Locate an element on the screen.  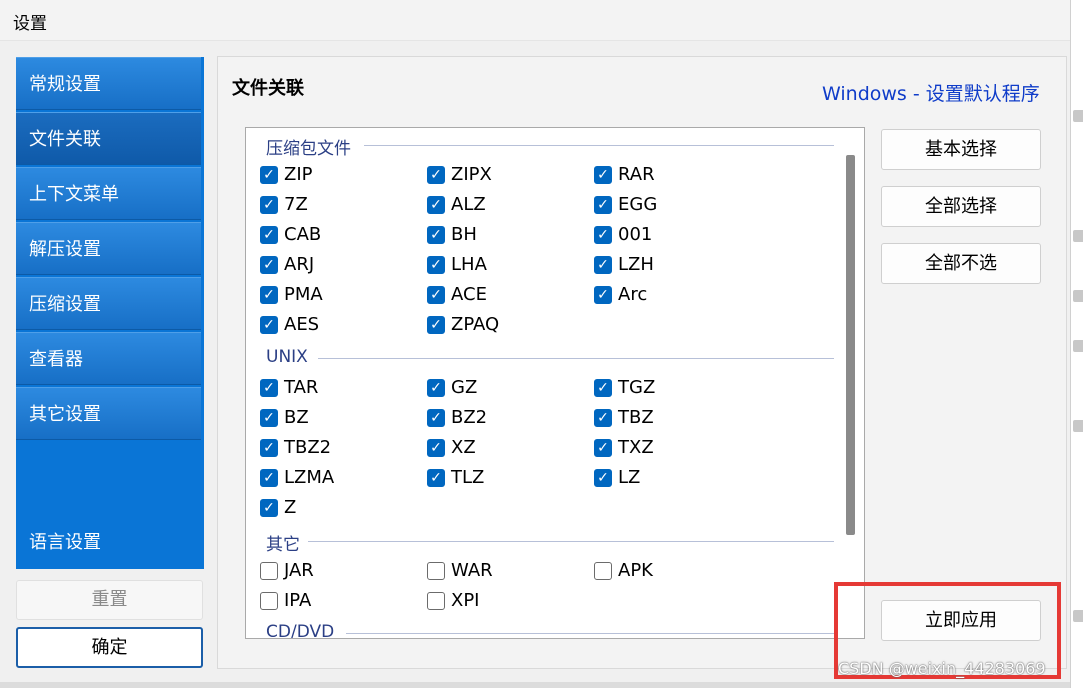
sidebar-item-language: 语言设置 is located at coordinates (65, 541).